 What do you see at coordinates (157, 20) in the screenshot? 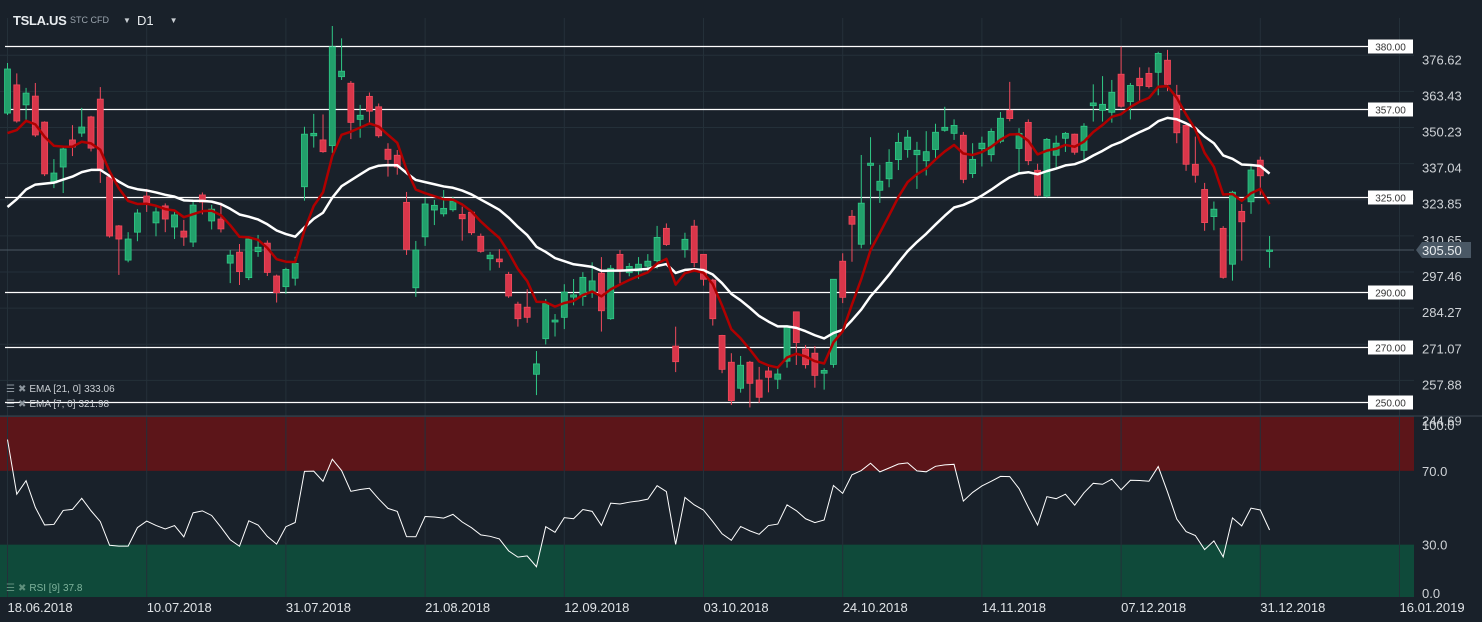
I see `timeframe-selector: D1 ▼` at bounding box center [157, 20].